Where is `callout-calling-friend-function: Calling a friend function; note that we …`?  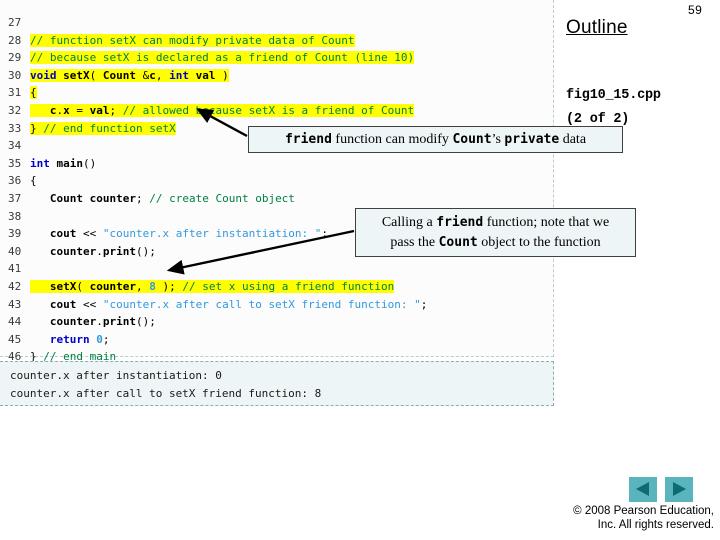
callout-calling-friend-function: Calling a friend function; note that we … is located at coordinates (495, 232).